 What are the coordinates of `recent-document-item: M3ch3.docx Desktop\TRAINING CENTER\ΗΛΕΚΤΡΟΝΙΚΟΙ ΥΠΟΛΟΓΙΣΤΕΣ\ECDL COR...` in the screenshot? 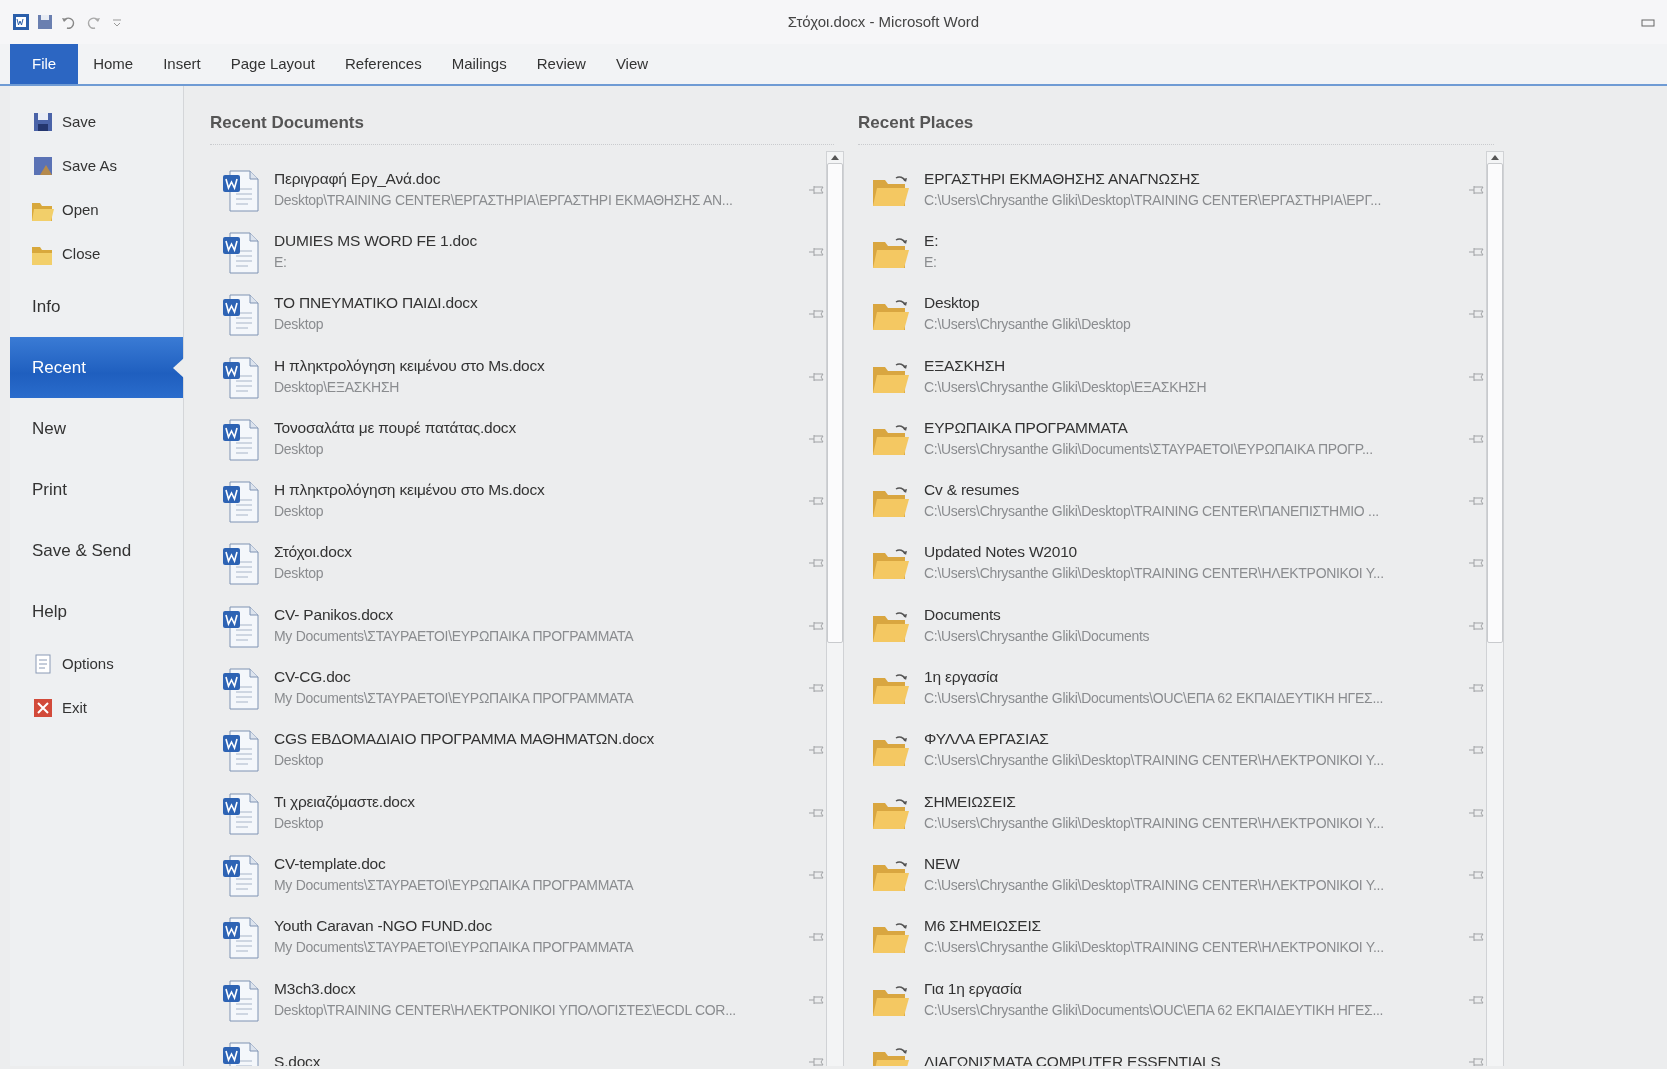 It's located at (518, 999).